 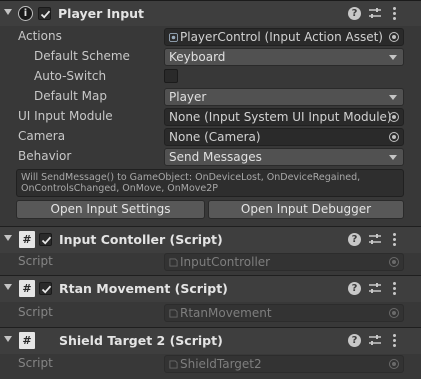 I want to click on script-value: RtanMovement, so click(x=226, y=313).